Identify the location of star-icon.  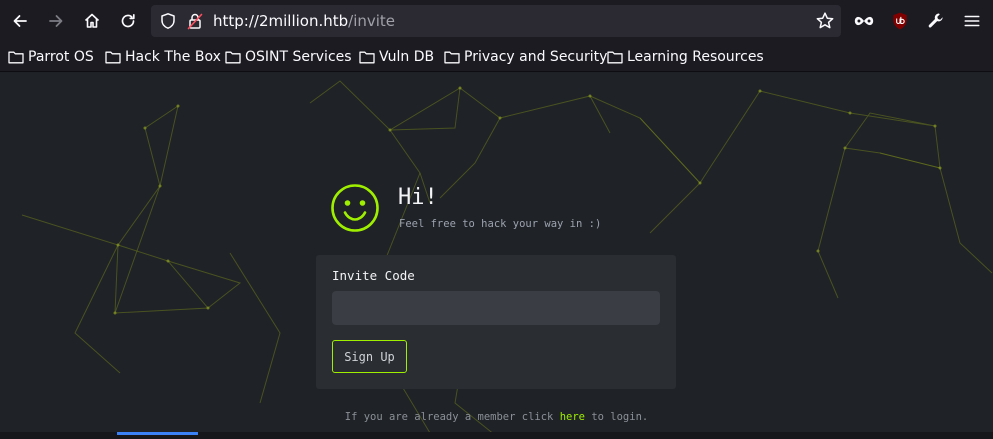
(825, 21).